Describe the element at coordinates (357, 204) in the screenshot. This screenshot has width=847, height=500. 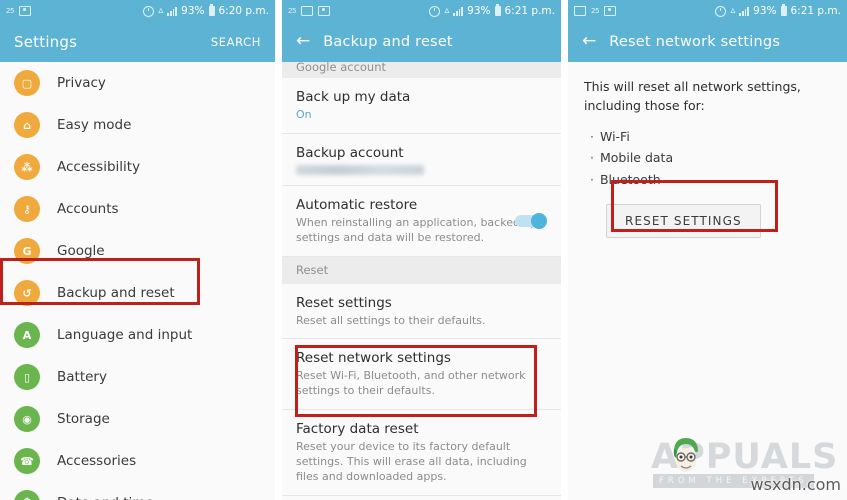
I see `item-title: Automatic restore` at that location.